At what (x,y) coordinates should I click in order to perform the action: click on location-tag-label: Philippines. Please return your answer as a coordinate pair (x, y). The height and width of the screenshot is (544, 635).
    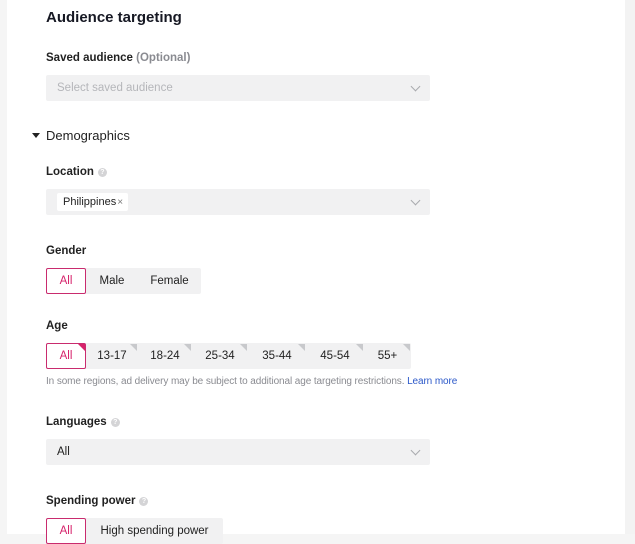
    Looking at the image, I should click on (90, 202).